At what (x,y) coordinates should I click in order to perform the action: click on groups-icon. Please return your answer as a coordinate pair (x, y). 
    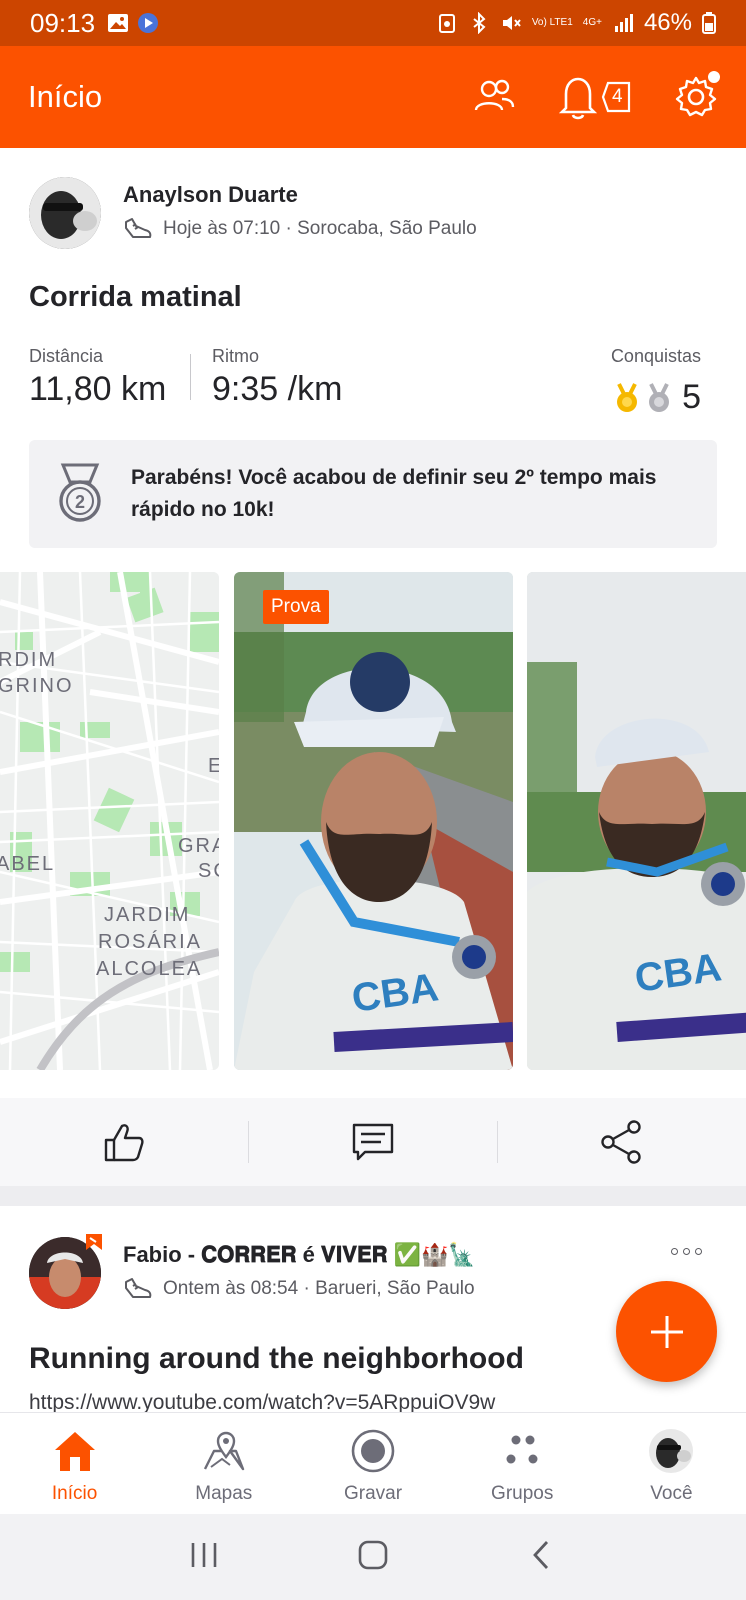
    Looking at the image, I should click on (522, 1449).